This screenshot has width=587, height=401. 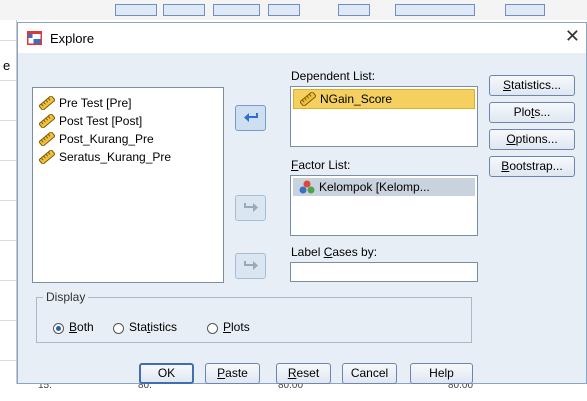 I want to click on radio-statistics-label: Statistics, so click(x=153, y=327).